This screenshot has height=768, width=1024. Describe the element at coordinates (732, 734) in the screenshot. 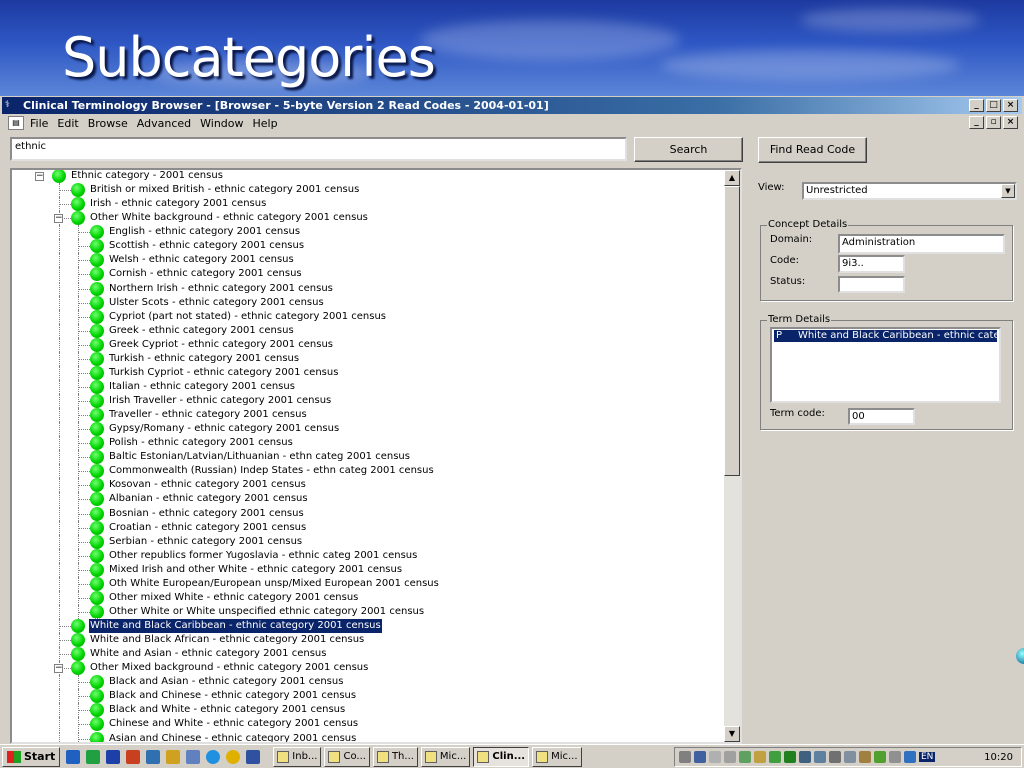

I see `scroll-down-icon: ▼` at that location.